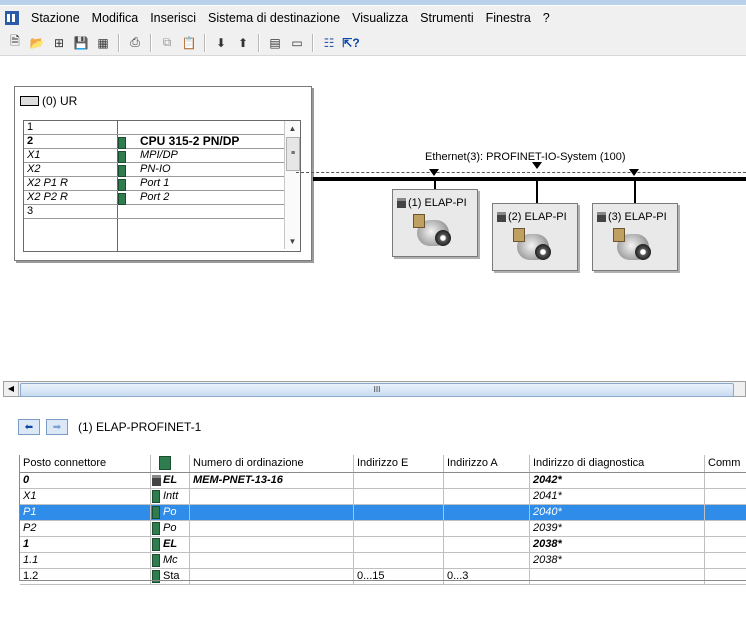 Image resolution: width=746 pixels, height=633 pixels. Describe the element at coordinates (508, 18) in the screenshot. I see `menu-finestra: Finestra` at that location.